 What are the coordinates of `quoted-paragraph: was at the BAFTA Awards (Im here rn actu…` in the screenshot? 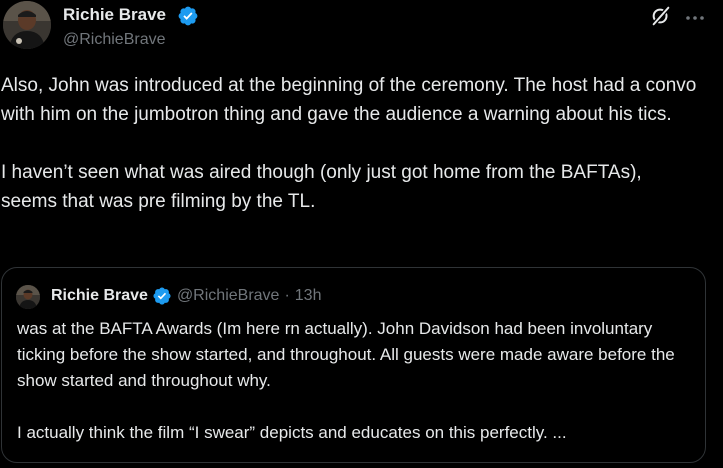 It's located at (346, 354).